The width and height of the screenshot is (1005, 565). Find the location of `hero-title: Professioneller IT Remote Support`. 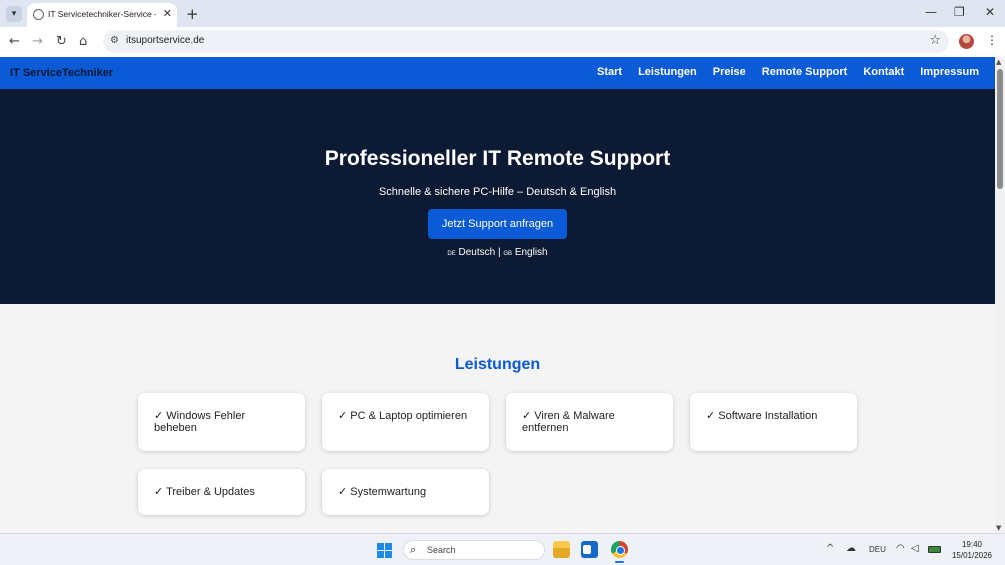

hero-title: Professioneller IT Remote Support is located at coordinates (497, 158).